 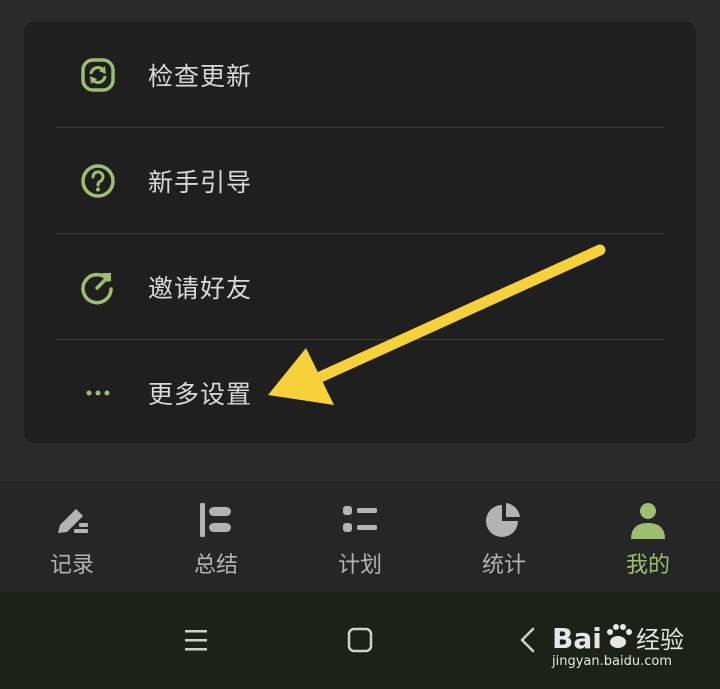 What do you see at coordinates (200, 182) in the screenshot?
I see `menu-item-label: 新手引导` at bounding box center [200, 182].